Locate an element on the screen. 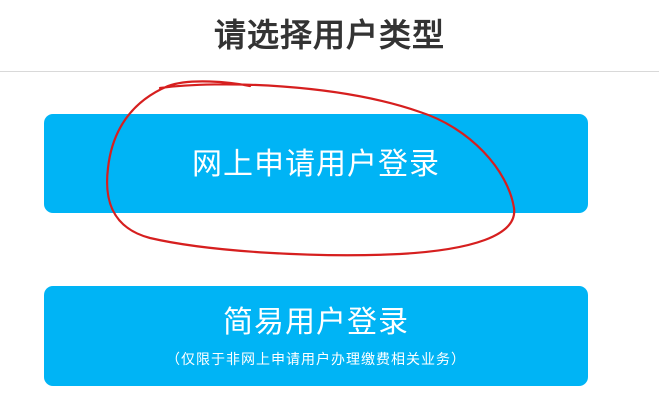 This screenshot has width=659, height=418. online-user-login-label: 网上申请用户登录 is located at coordinates (316, 164).